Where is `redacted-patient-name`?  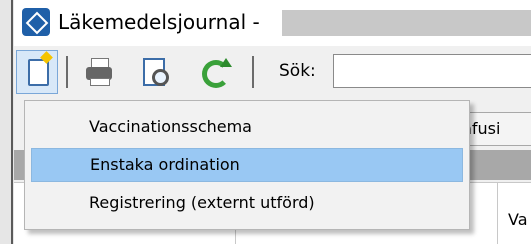
redacted-patient-name is located at coordinates (406, 23).